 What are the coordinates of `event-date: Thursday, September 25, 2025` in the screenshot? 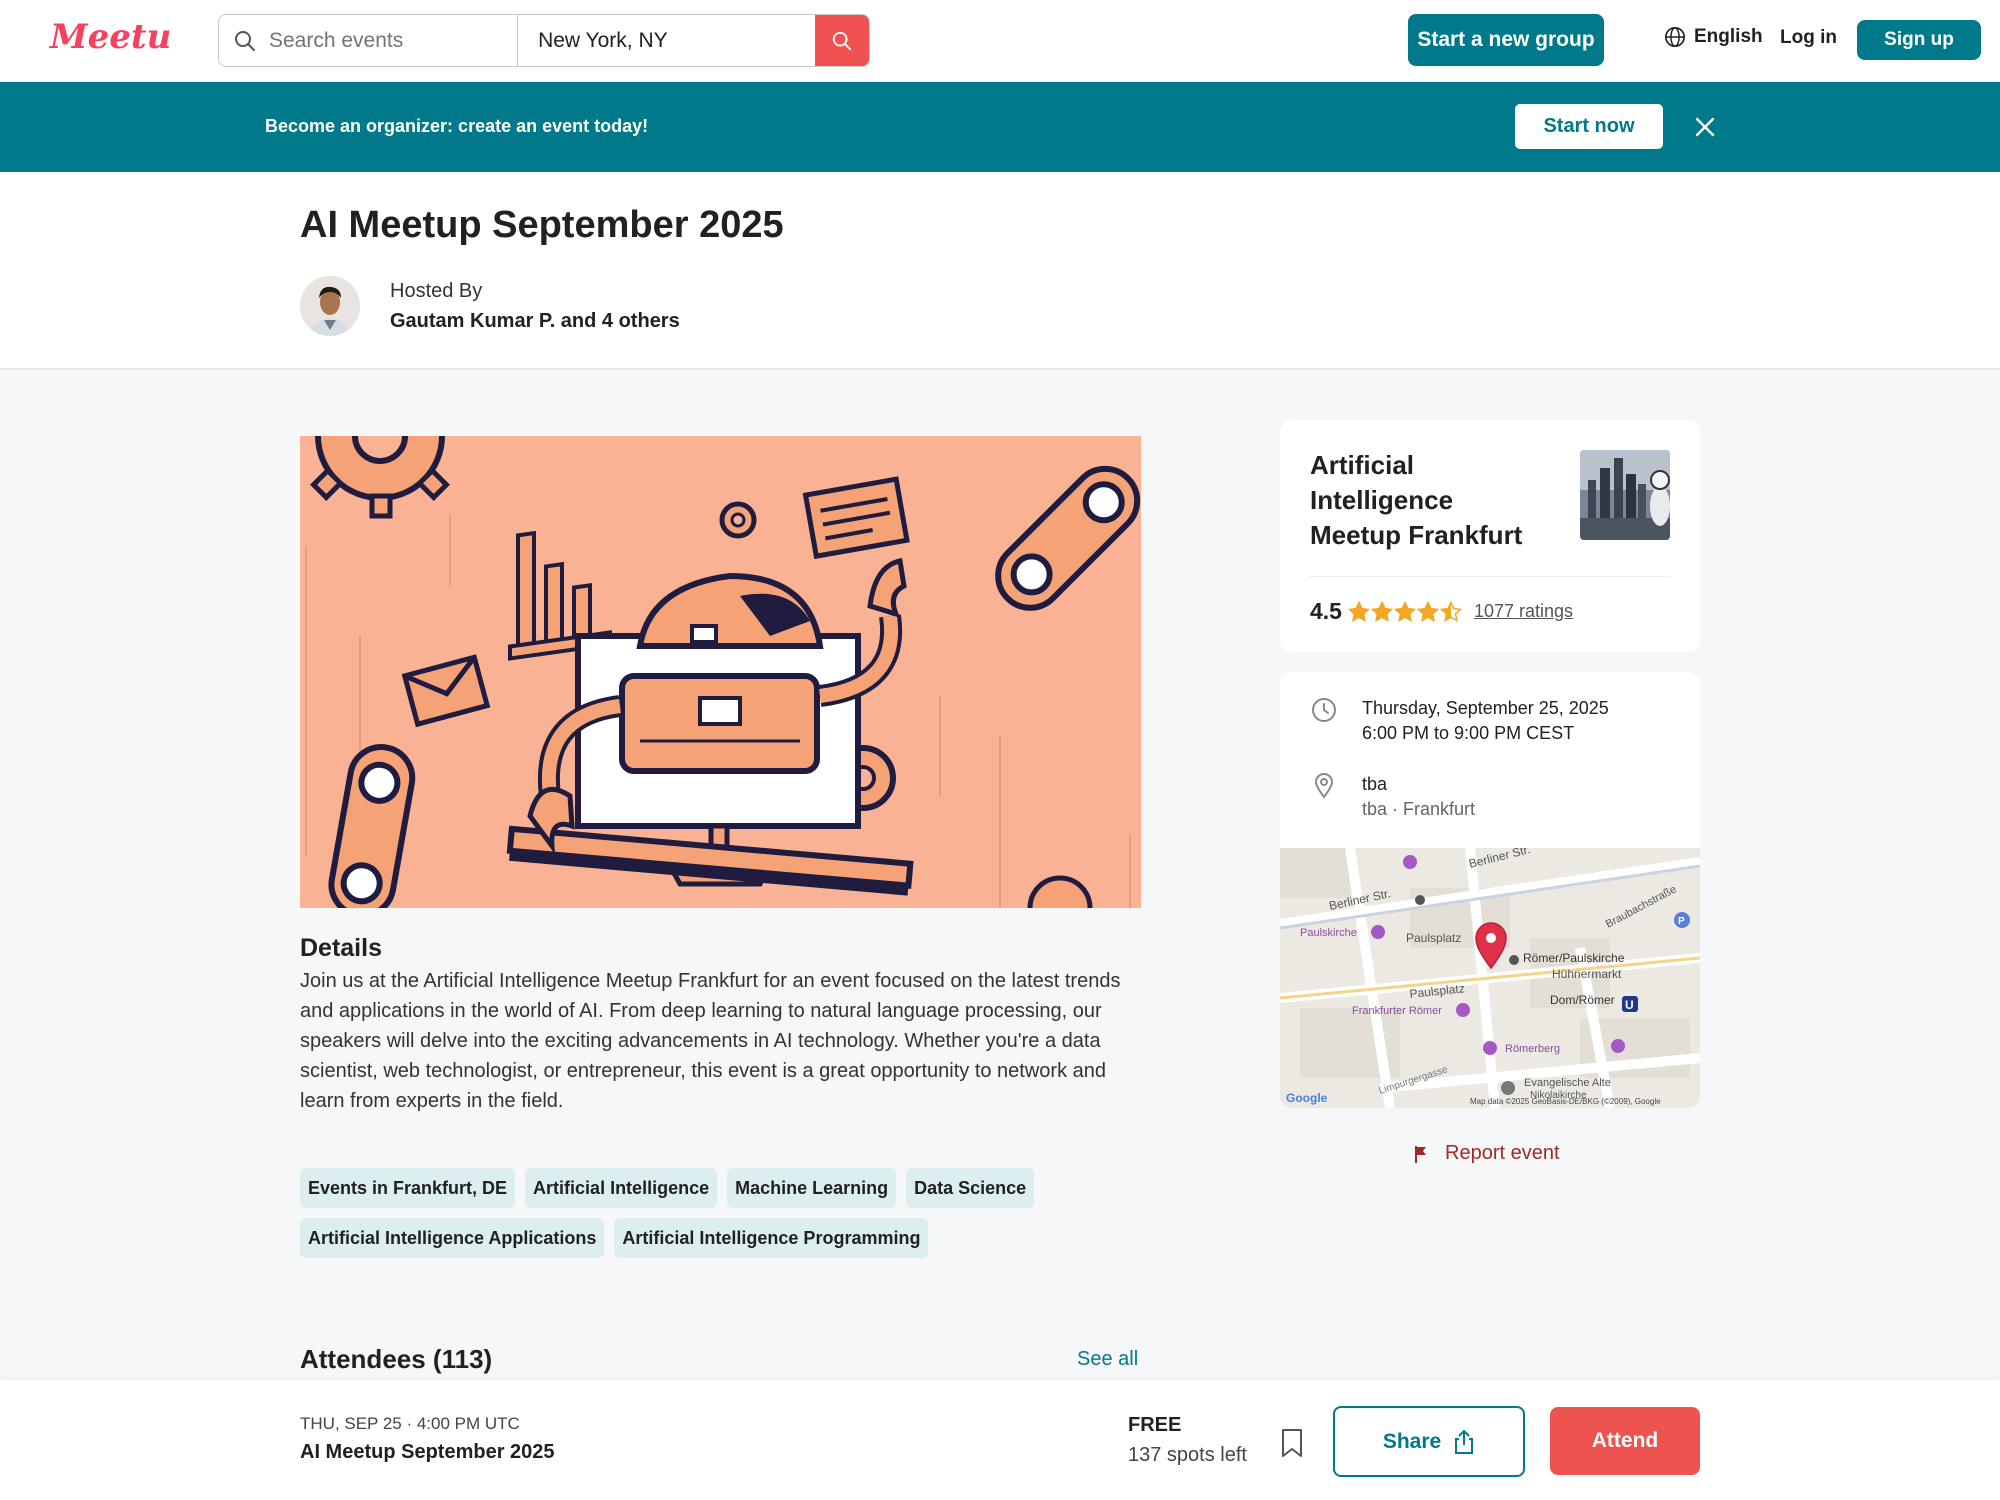 It's located at (1485, 708).